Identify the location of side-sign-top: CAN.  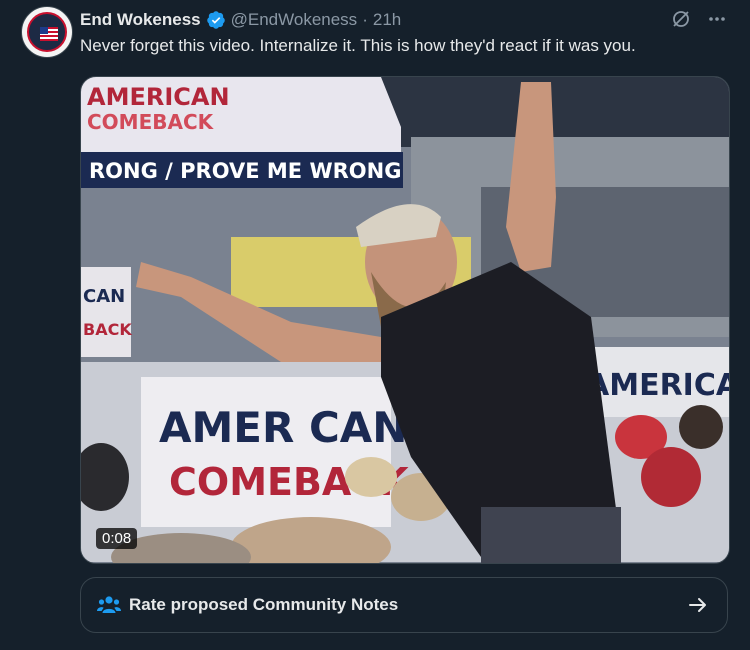
(104, 296).